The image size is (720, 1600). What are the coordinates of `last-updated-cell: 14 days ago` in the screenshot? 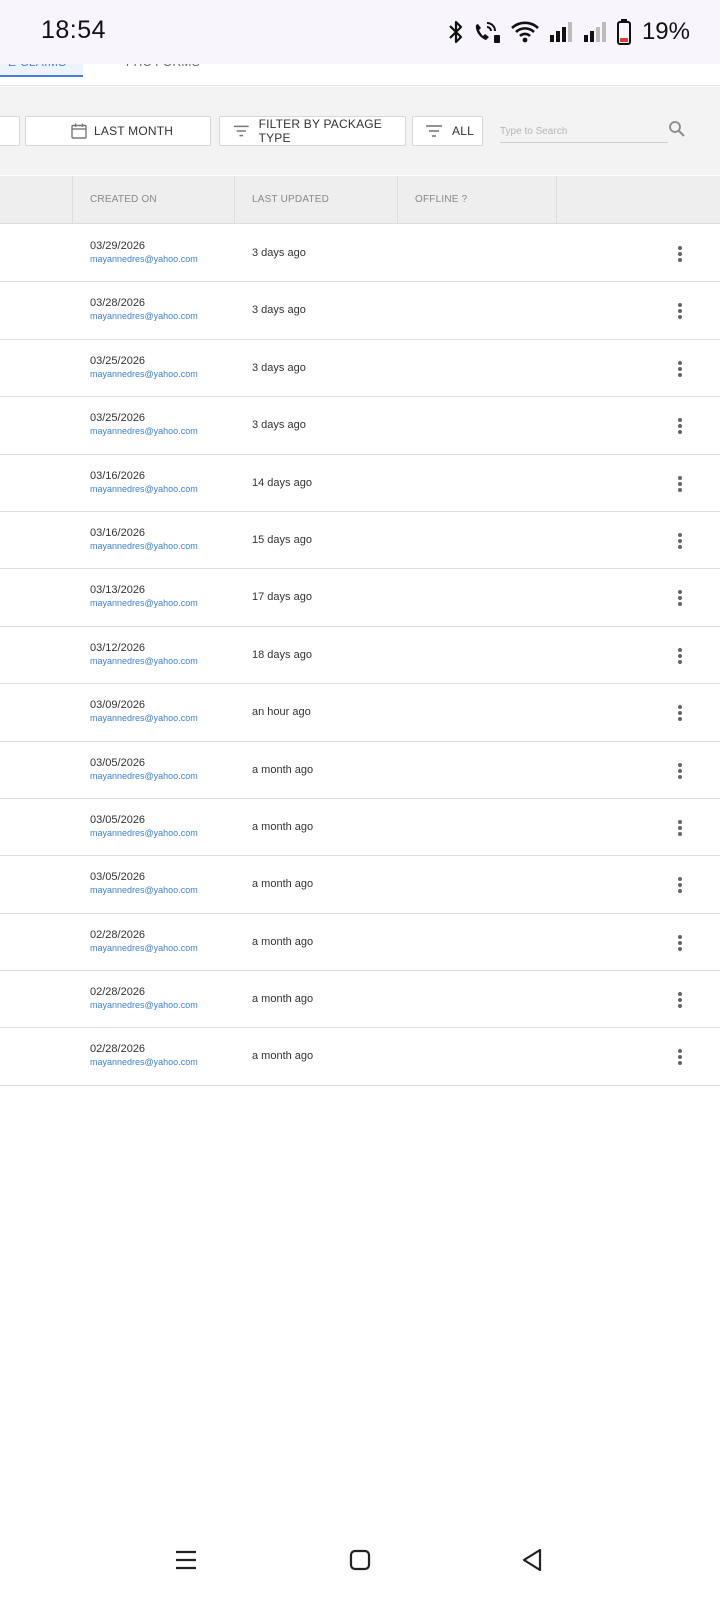 It's located at (282, 482).